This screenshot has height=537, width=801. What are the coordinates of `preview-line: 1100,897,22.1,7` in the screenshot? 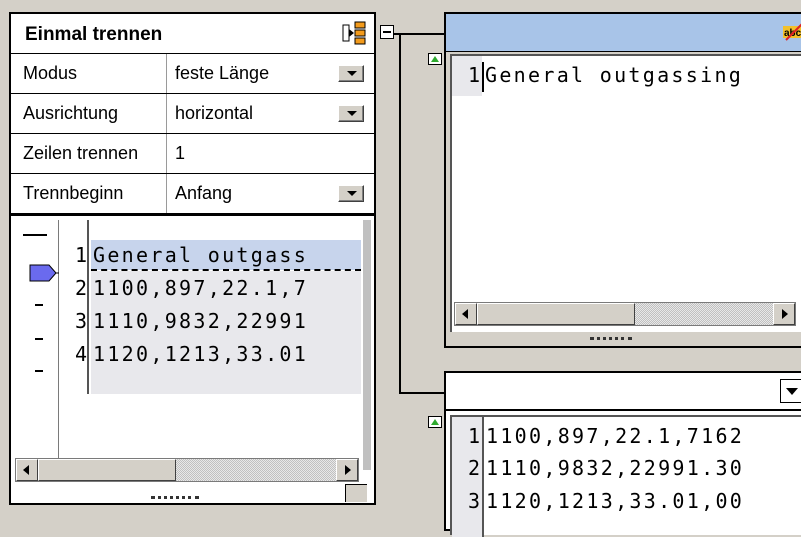 It's located at (201, 288).